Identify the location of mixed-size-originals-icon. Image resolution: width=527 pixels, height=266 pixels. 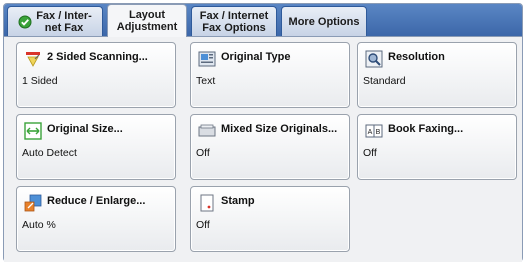
(207, 130).